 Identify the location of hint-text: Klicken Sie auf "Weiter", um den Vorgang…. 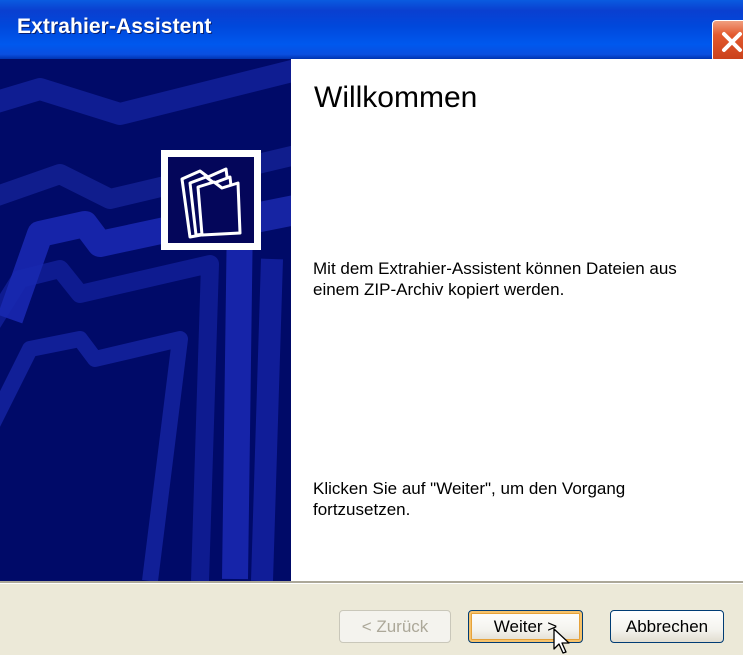
(469, 499).